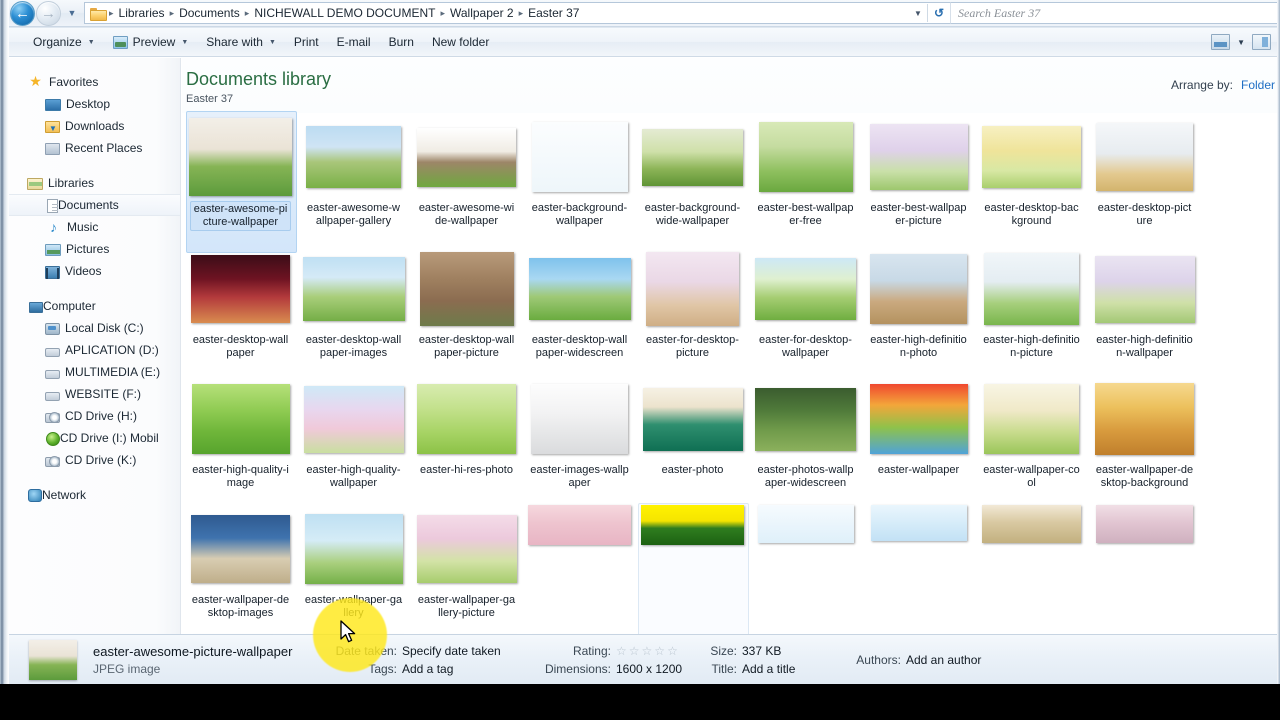 This screenshot has width=1280, height=720. What do you see at coordinates (22, 13) in the screenshot?
I see `back-arrow-icon: ←` at bounding box center [22, 13].